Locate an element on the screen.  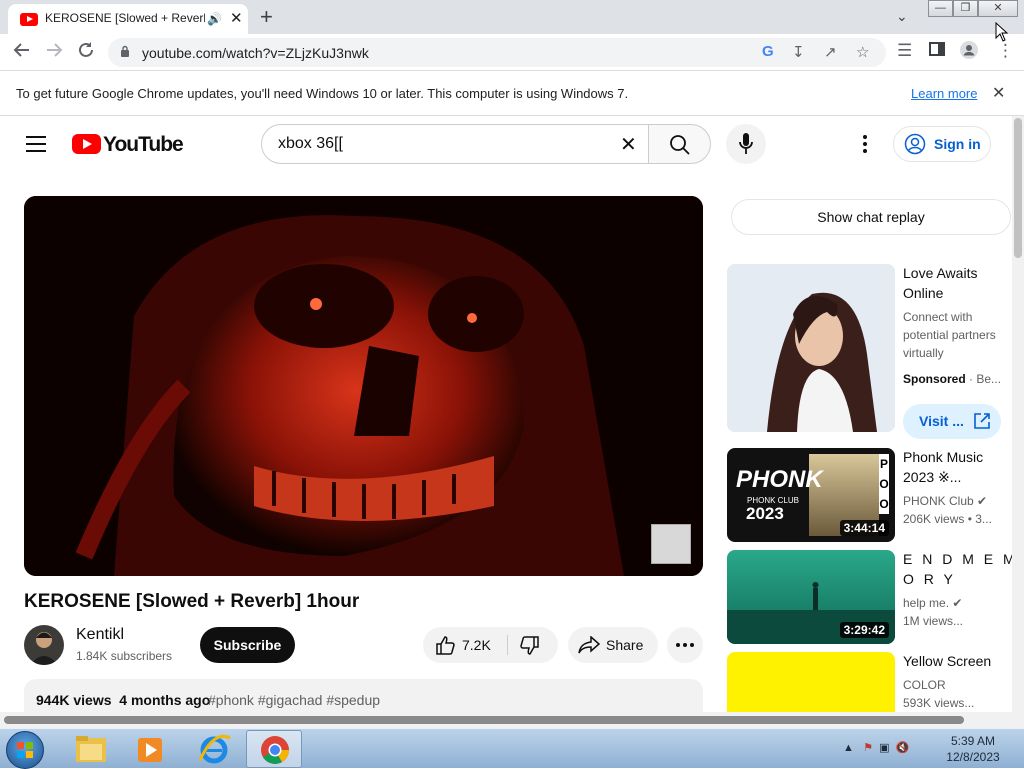
taskbar-clock: 5:39 AM 12/8/2023 is located at coordinates (973, 749).